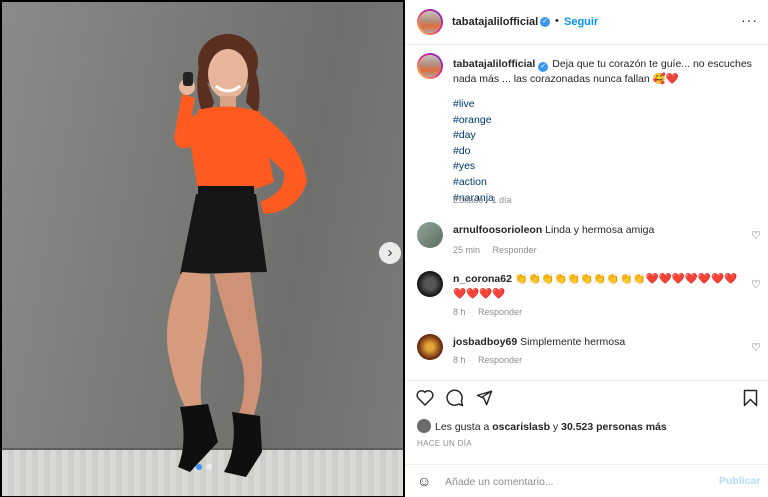 This screenshot has height=497, width=768. Describe the element at coordinates (464, 427) in the screenshot. I see `likes-prefix: Les gusta a` at that location.